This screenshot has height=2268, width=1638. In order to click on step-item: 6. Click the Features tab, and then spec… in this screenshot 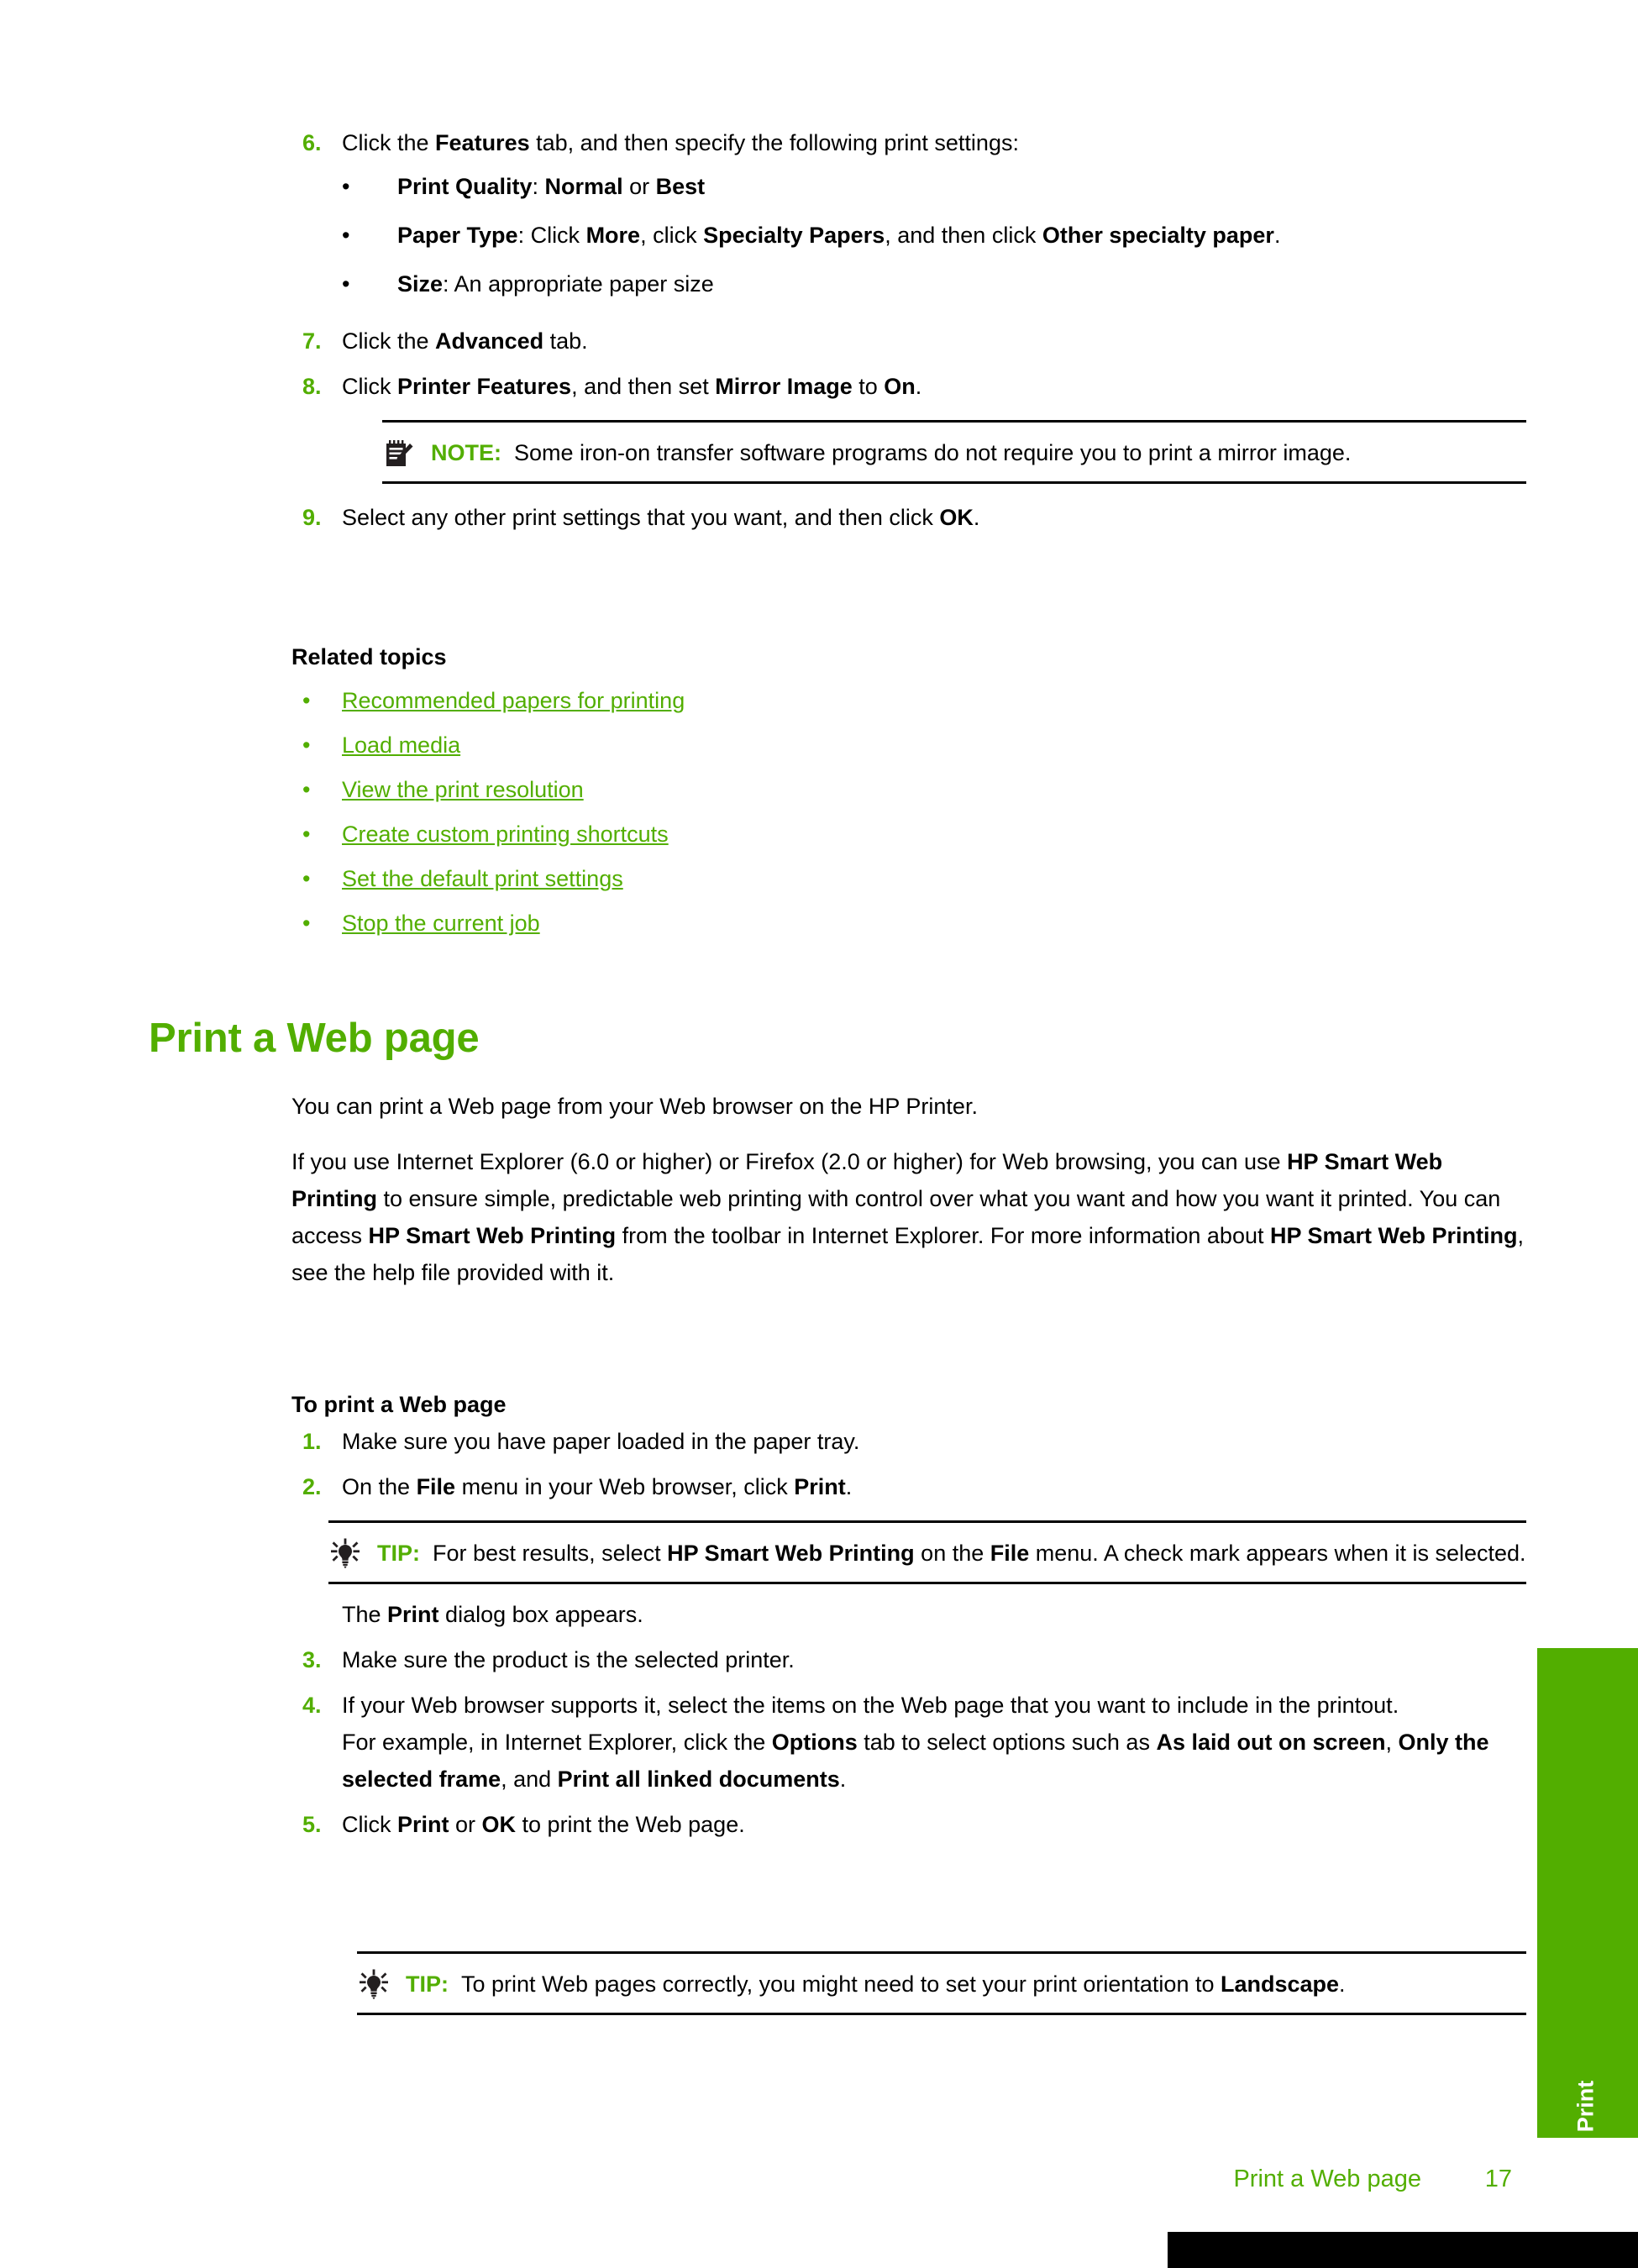, I will do `click(908, 219)`.